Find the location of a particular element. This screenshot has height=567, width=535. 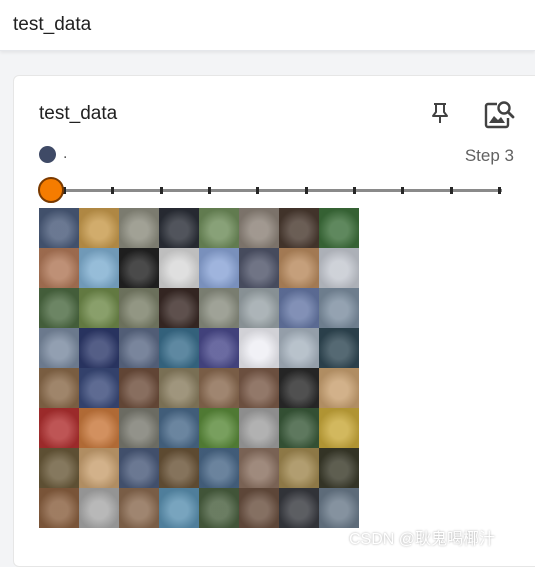

watermark: CSDN @耿鬼喝椰汁 is located at coordinates (422, 539).